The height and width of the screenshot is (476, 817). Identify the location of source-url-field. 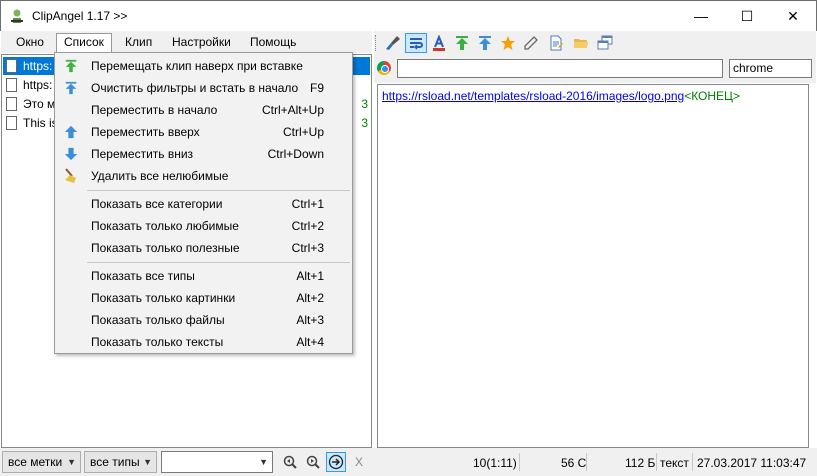
(560, 68).